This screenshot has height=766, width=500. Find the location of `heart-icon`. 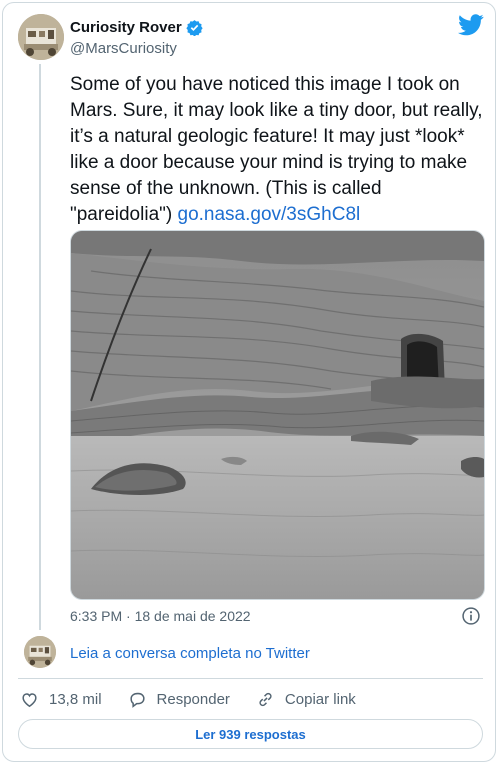

heart-icon is located at coordinates (29, 699).